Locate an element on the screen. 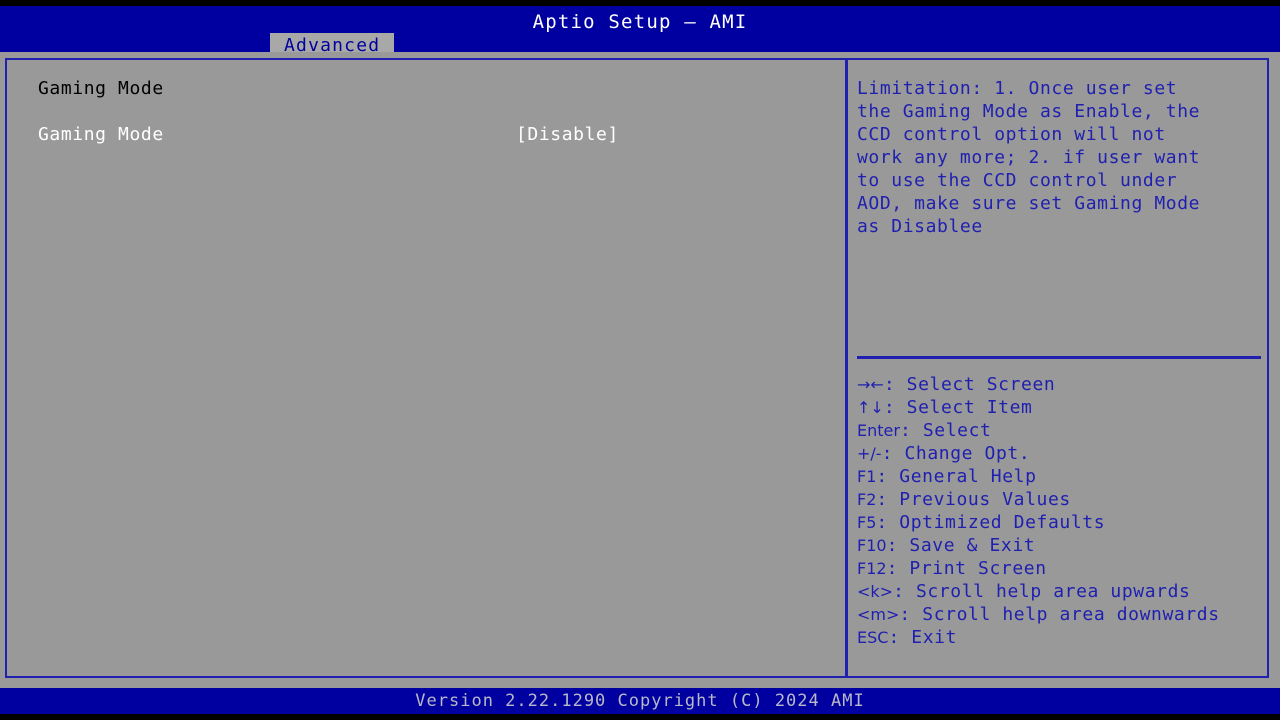 This screenshot has width=1280, height=720. help-text-line: CCD control option will not is located at coordinates (1011, 134).